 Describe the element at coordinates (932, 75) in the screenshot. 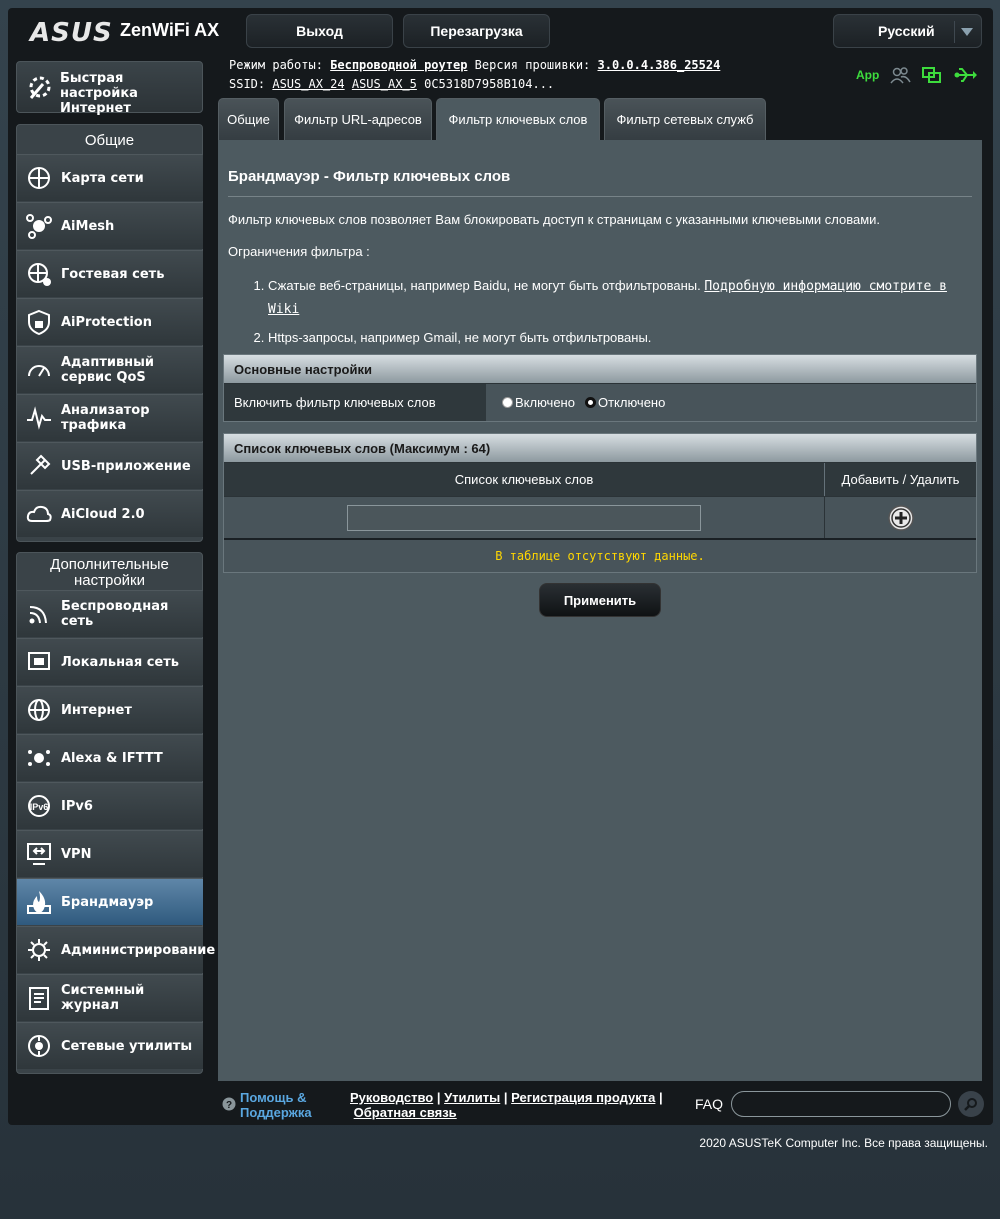

I see `network-status-icon` at that location.